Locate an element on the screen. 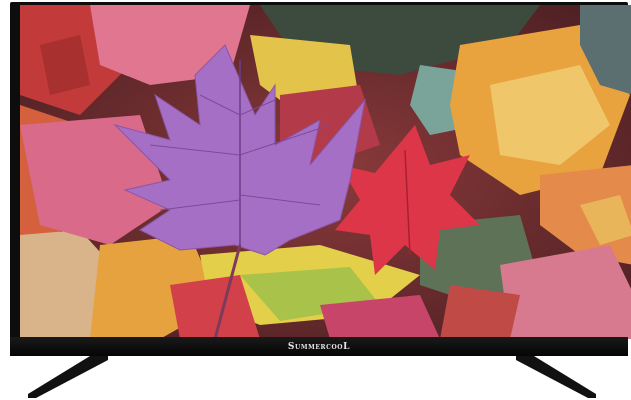 This screenshot has width=631, height=400. brand-logo: SummercooL is located at coordinates (319, 346).